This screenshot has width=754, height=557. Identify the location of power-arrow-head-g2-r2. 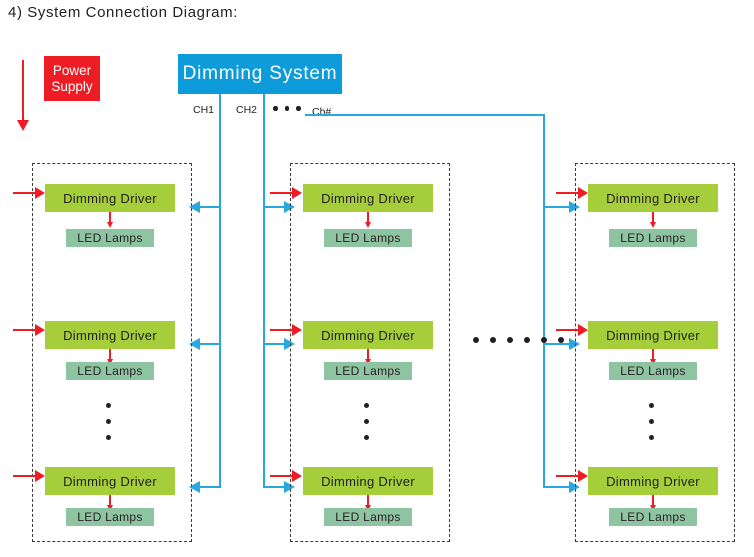
(297, 330).